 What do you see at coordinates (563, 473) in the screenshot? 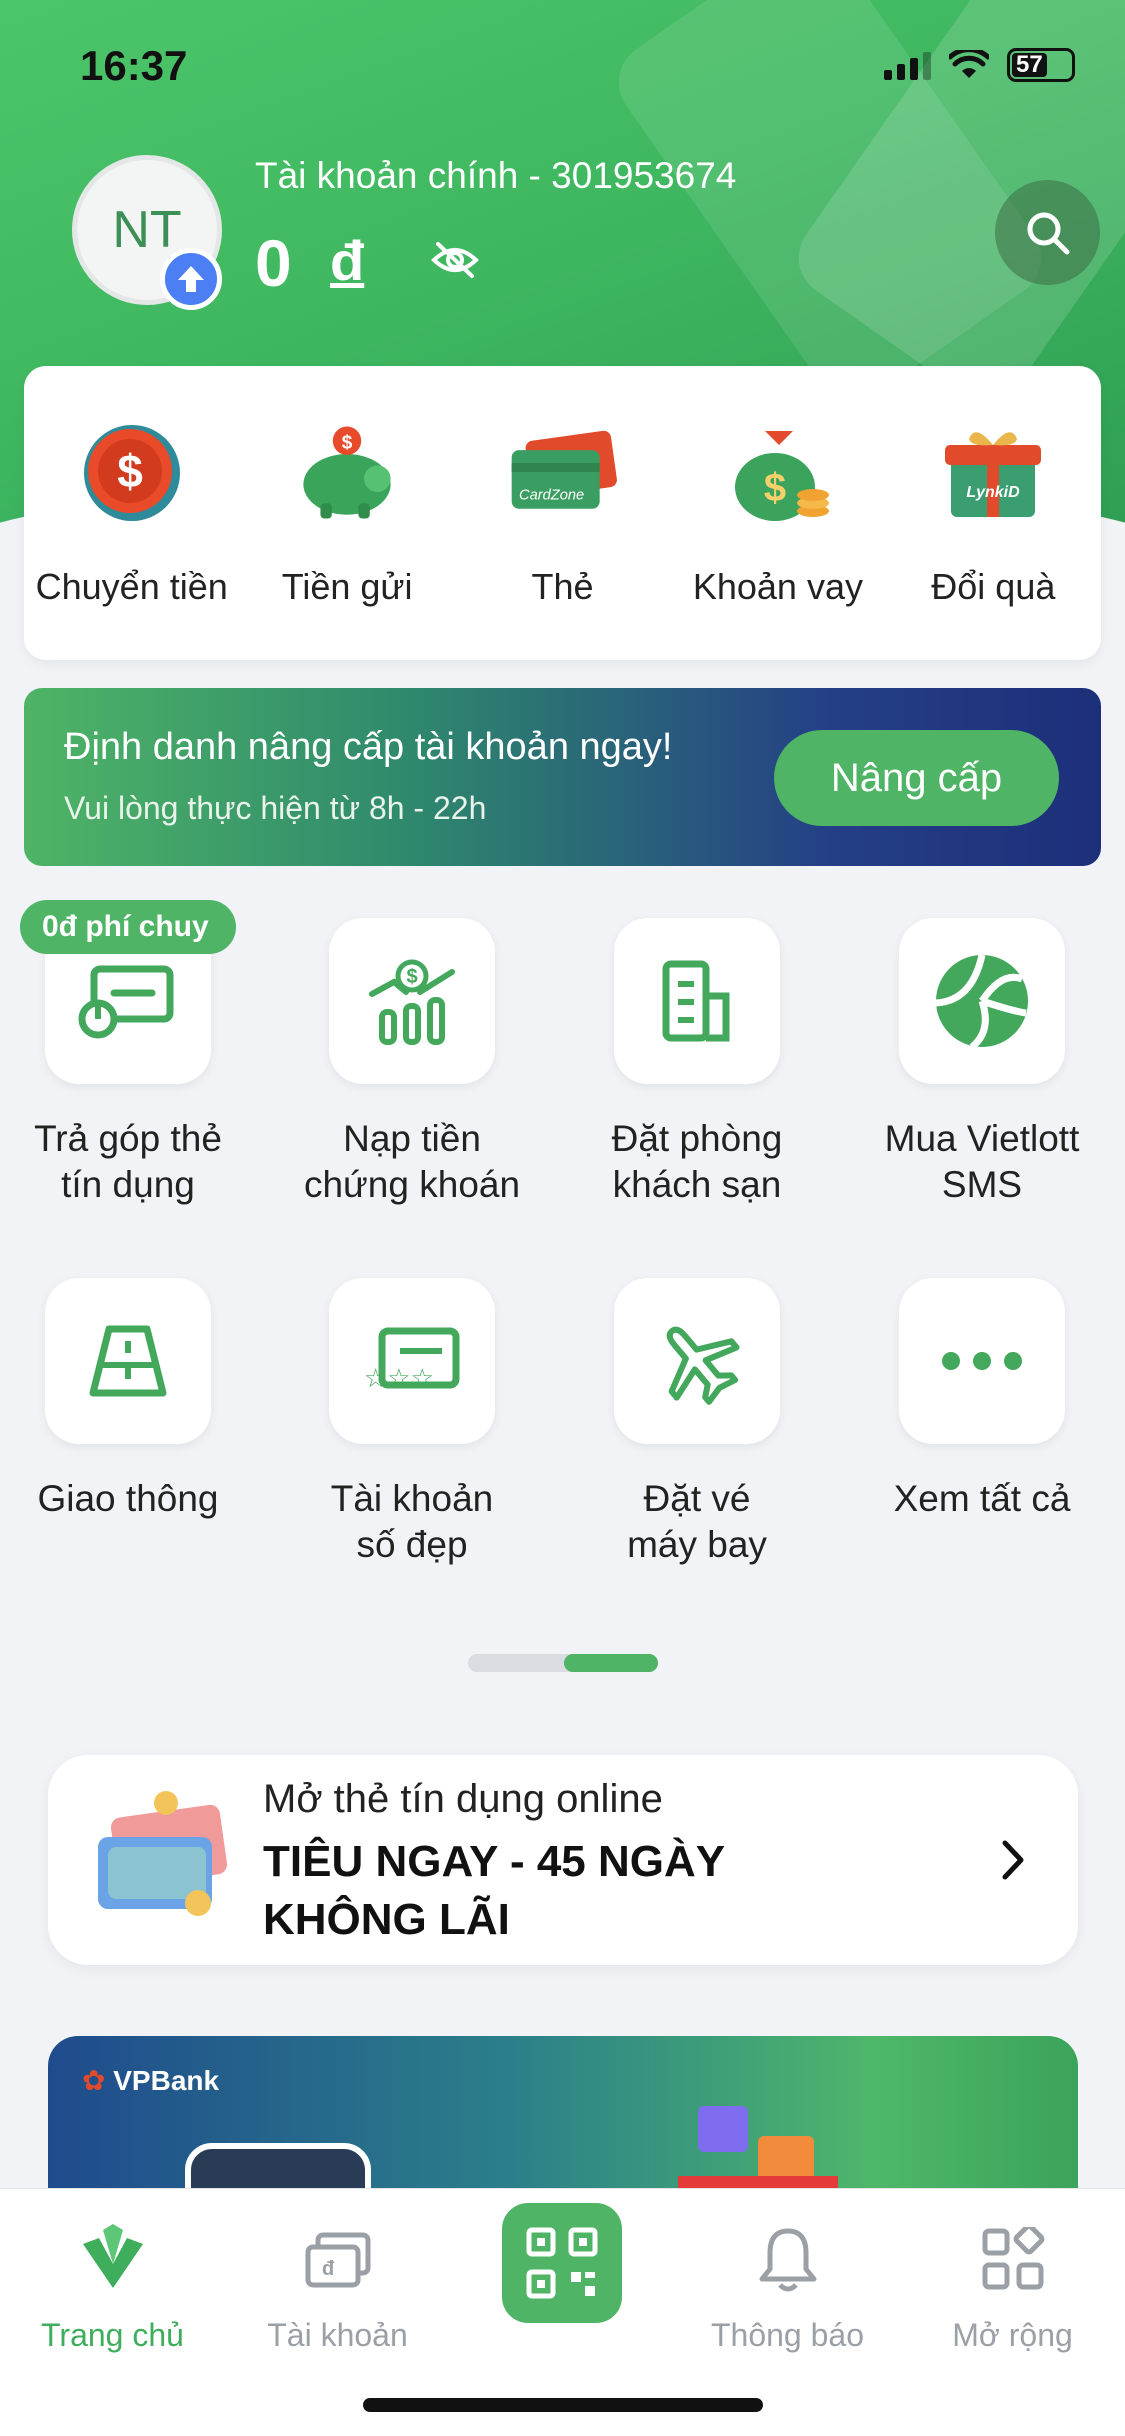
I see `card-icon: CardZone` at bounding box center [563, 473].